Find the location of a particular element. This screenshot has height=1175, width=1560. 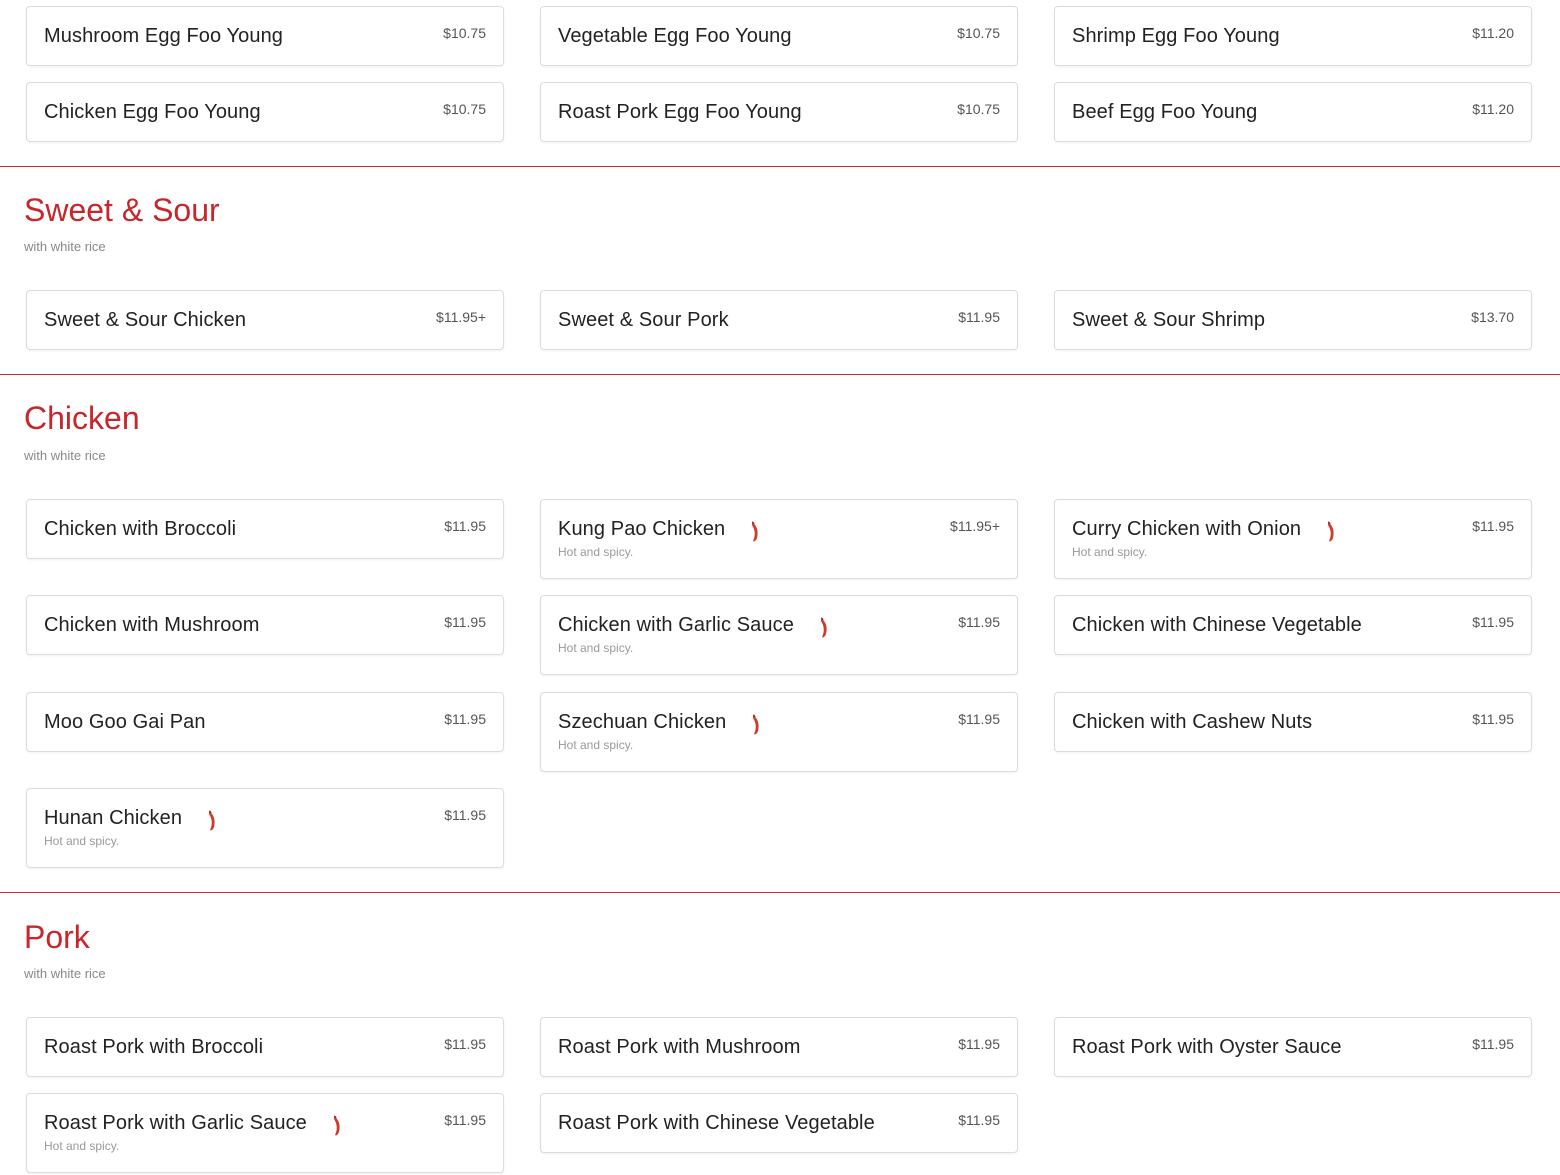

menu-item-card: Chicken with Cashew Nuts $11.95 is located at coordinates (1293, 722).